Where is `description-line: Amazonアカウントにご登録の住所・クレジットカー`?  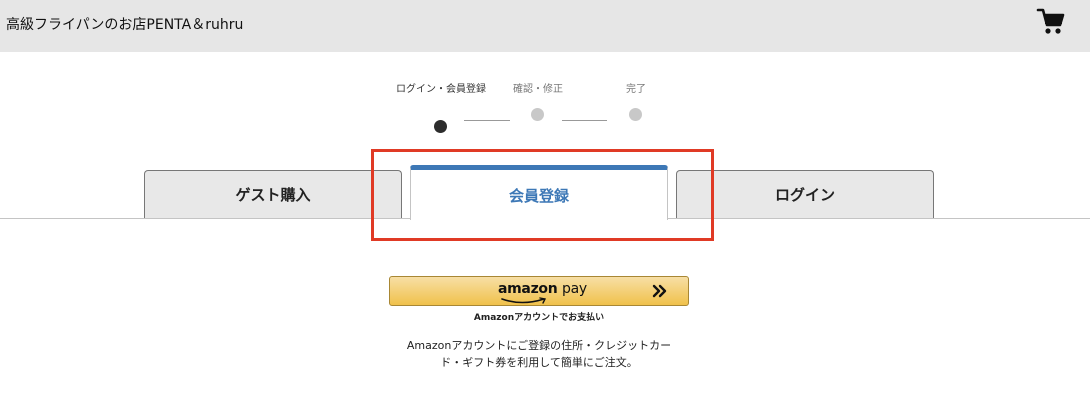 description-line: Amazonアカウントにご登録の住所・クレジットカー is located at coordinates (539, 345).